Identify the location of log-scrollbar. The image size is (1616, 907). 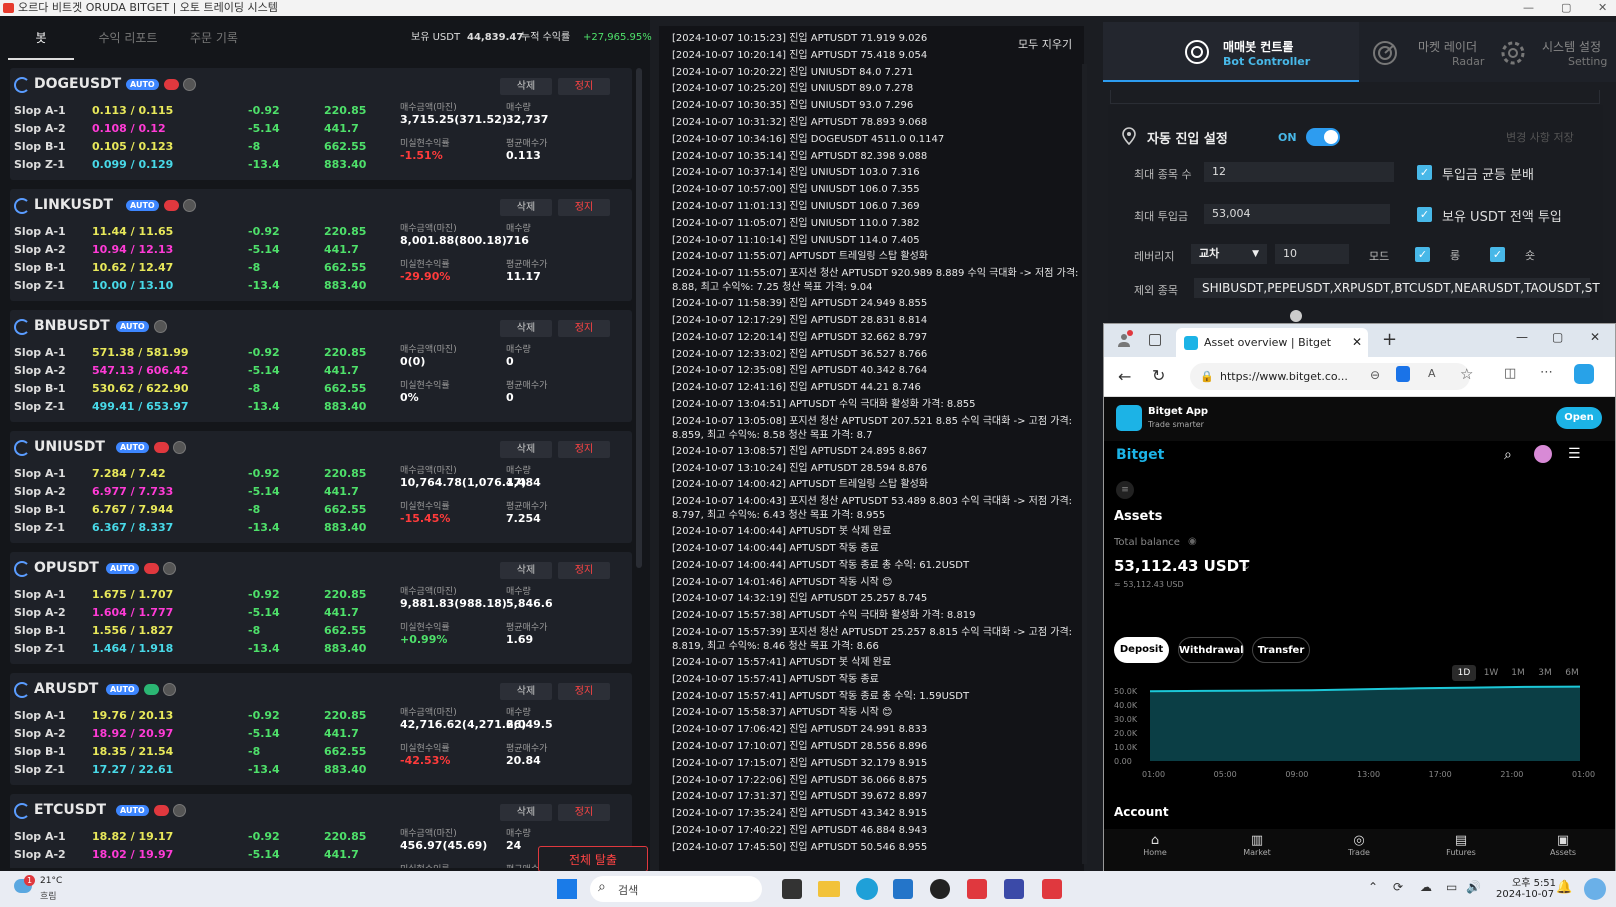
(1084, 464).